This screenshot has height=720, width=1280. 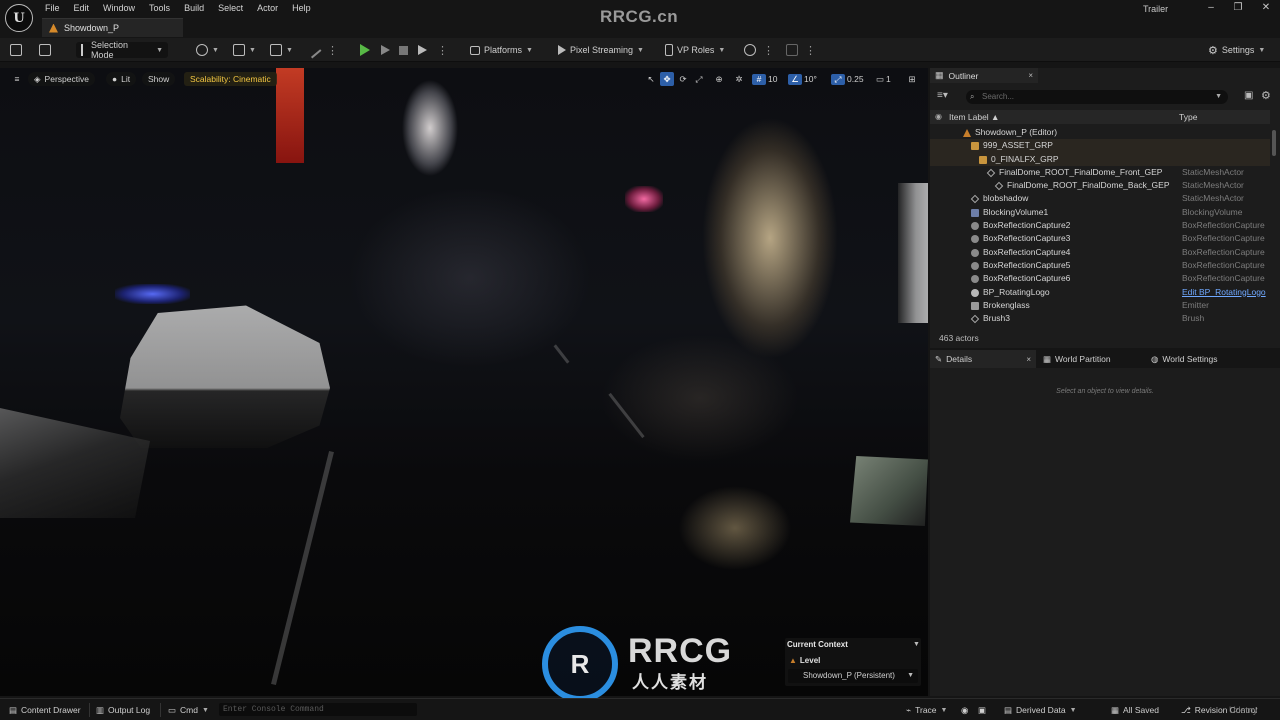 I want to click on row-label: BP_RotatingLogo, so click(x=1016, y=291).